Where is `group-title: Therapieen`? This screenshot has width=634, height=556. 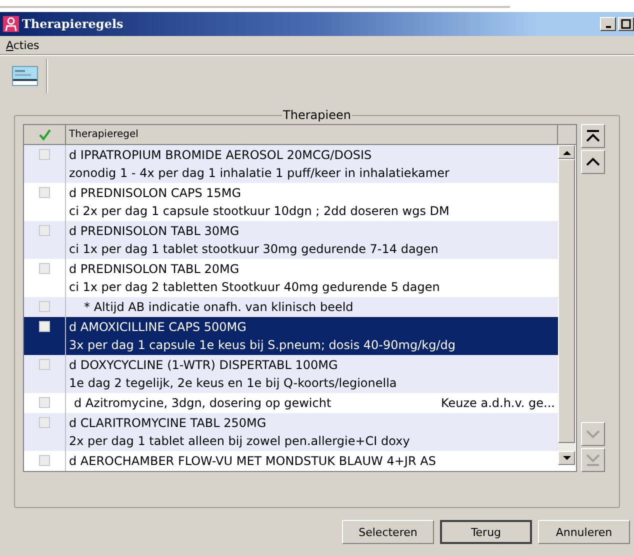 group-title: Therapieen is located at coordinates (317, 115).